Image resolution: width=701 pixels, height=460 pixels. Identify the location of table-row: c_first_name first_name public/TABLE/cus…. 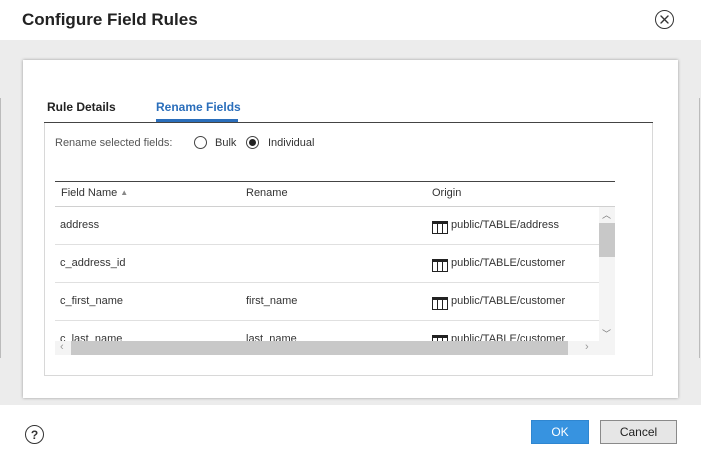
(327, 302).